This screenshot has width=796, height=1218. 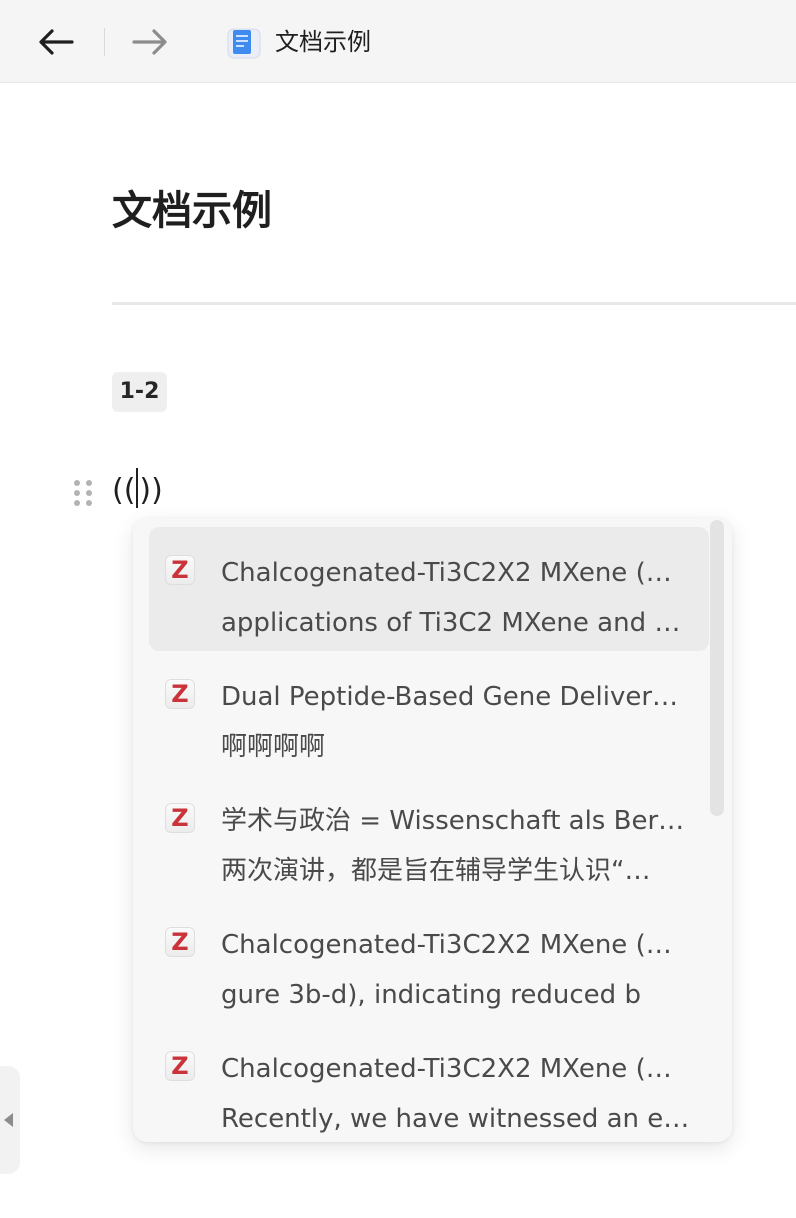 What do you see at coordinates (104, 42) in the screenshot?
I see `nav-divider` at bounding box center [104, 42].